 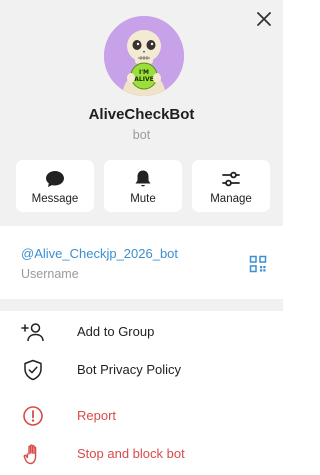 I want to click on bell-icon, so click(x=143, y=178).